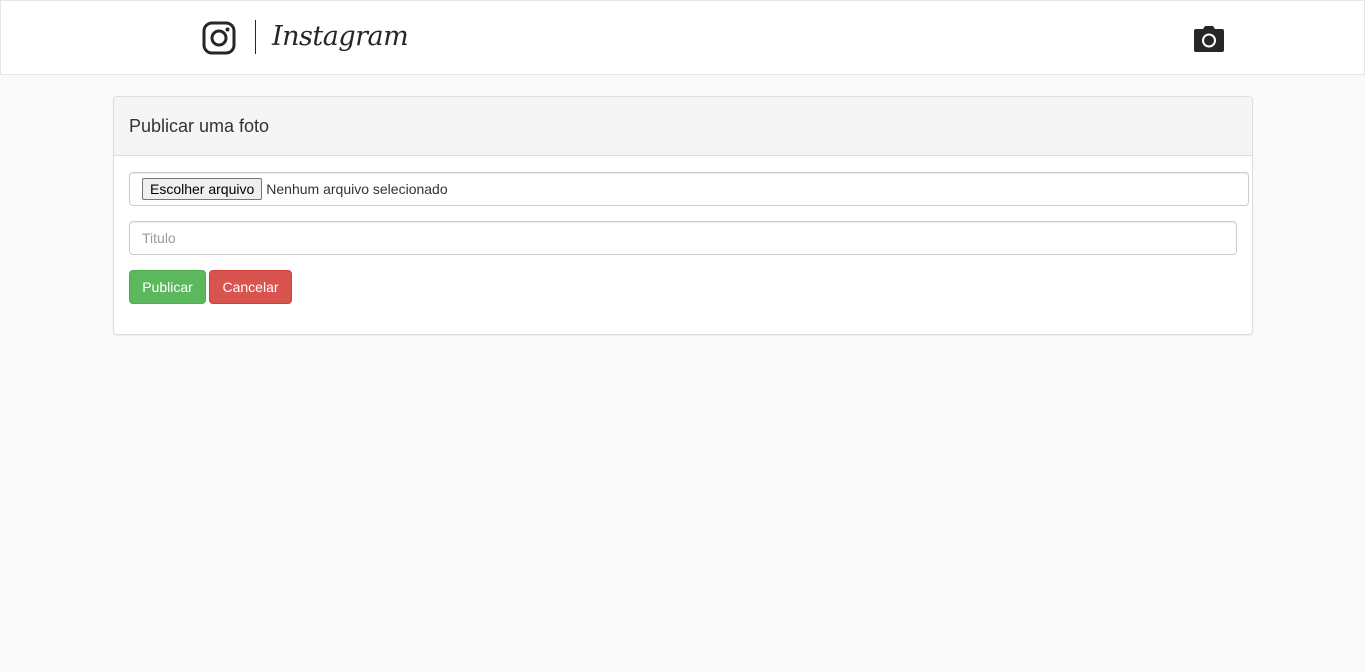 The width and height of the screenshot is (1365, 672). I want to click on panel-title: Publicar uma foto, so click(683, 126).